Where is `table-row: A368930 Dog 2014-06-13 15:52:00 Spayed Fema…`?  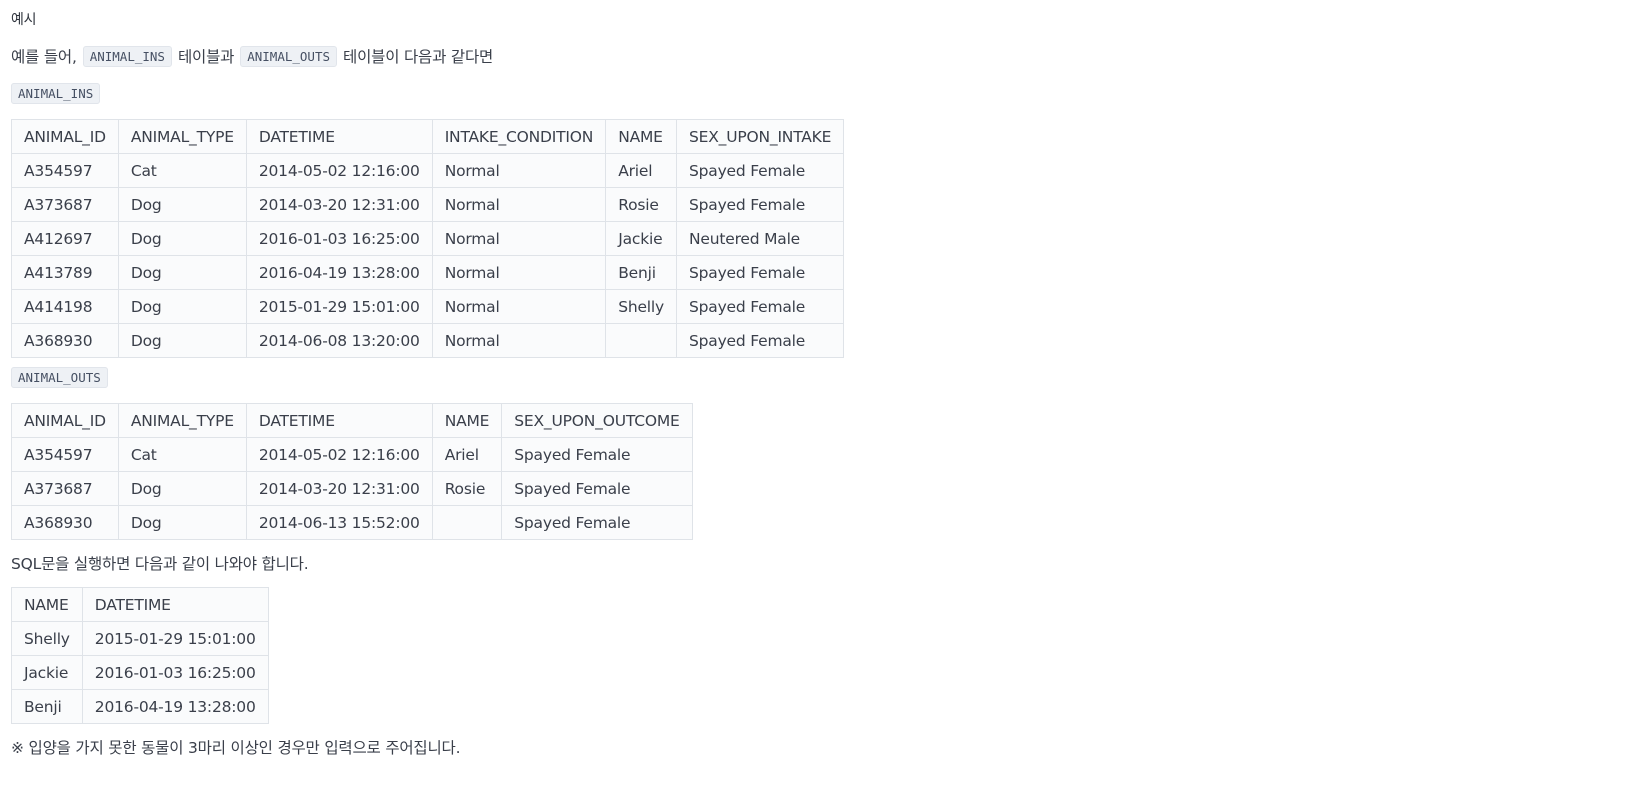 table-row: A368930 Dog 2014-06-13 15:52:00 Spayed Fema… is located at coordinates (352, 522).